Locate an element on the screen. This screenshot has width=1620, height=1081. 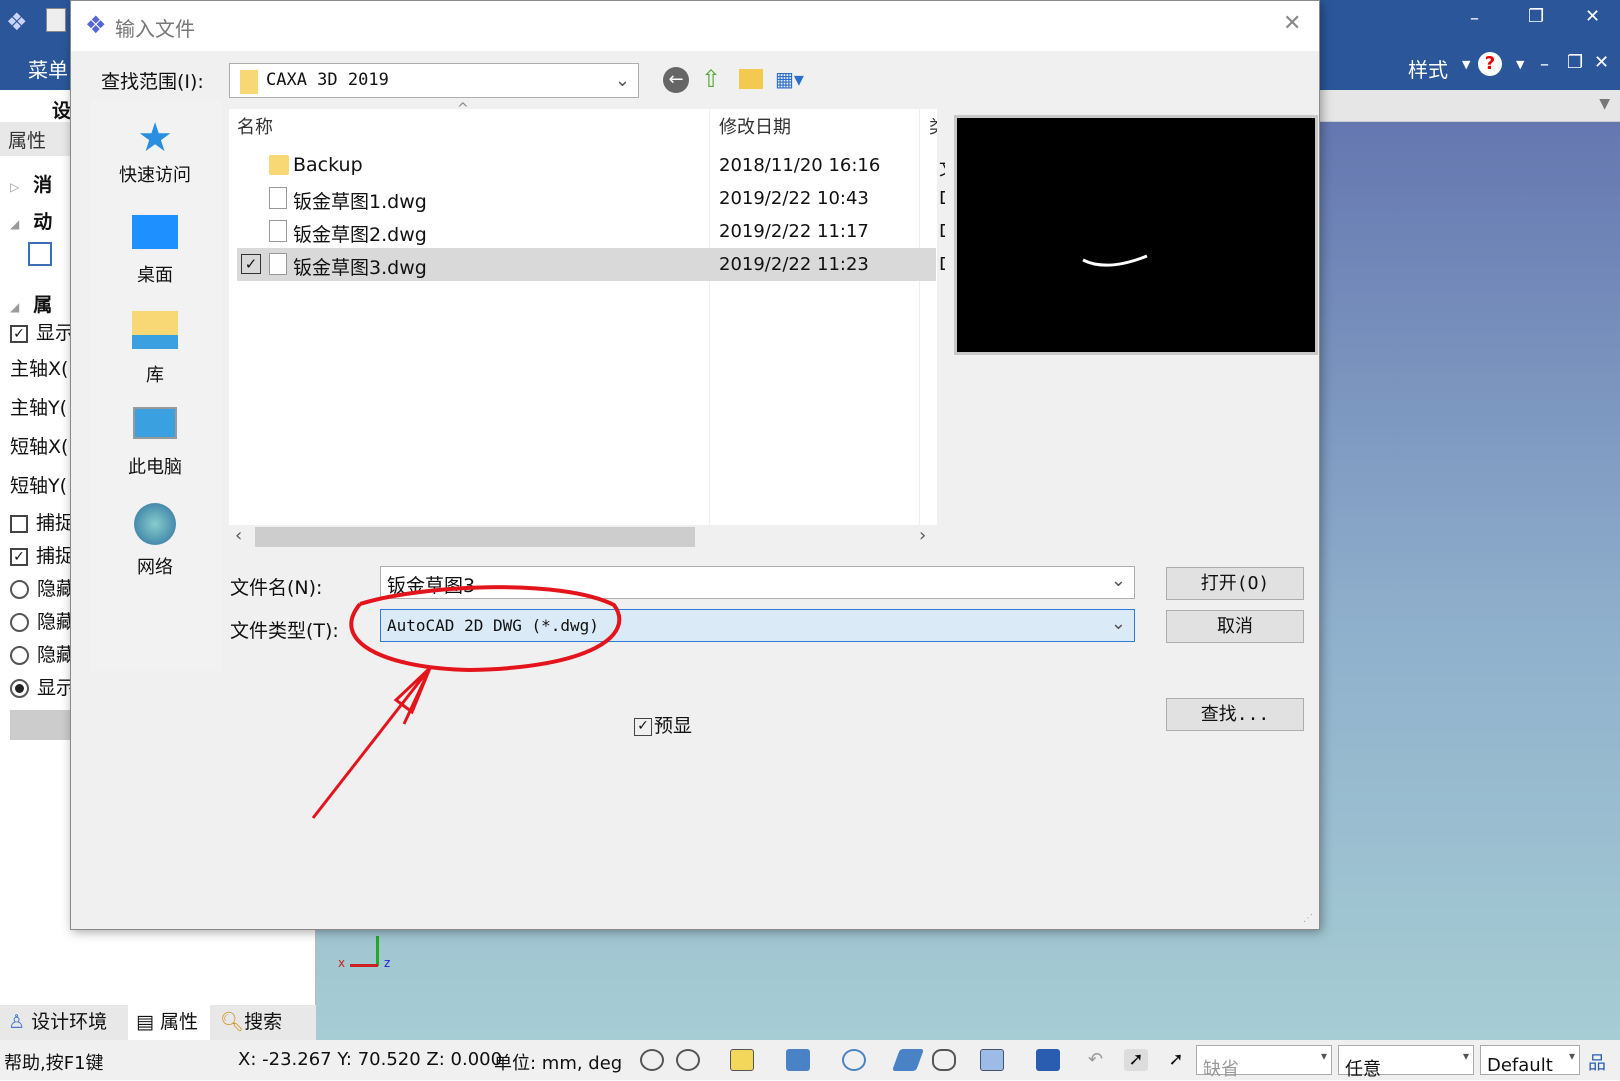
red-annotation is located at coordinates (466, 702).